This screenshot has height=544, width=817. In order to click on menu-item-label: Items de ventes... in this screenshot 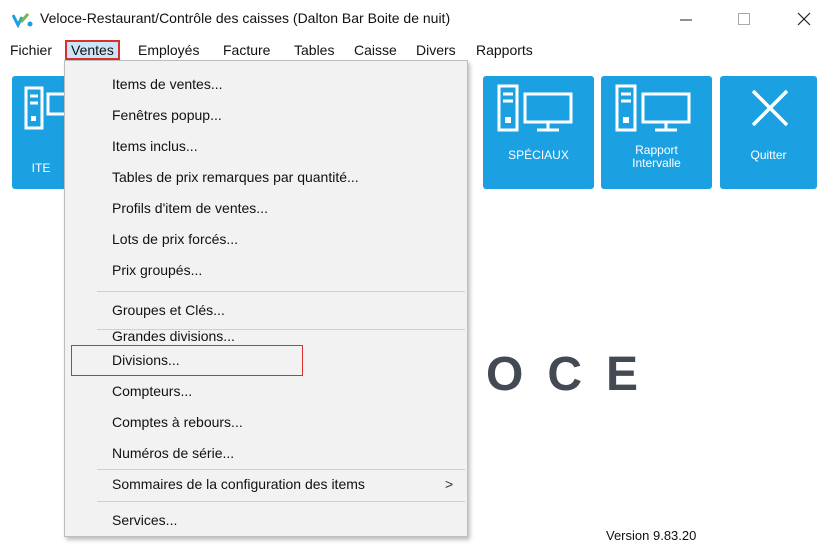, I will do `click(167, 84)`.